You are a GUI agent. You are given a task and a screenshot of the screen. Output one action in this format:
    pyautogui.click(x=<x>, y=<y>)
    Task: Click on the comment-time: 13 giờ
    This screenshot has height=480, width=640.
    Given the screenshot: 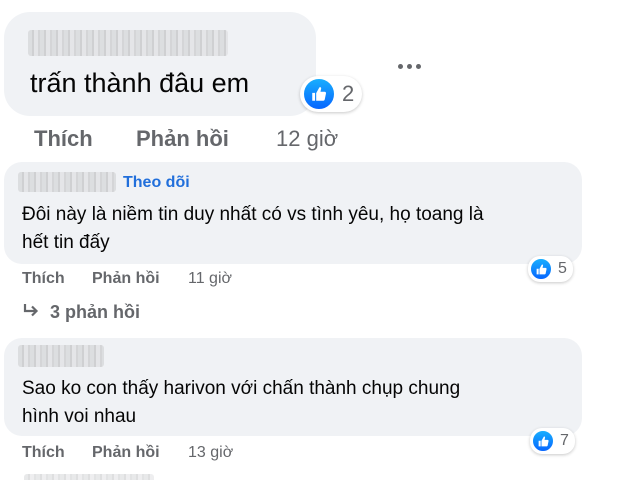 What is the action you would take?
    pyautogui.click(x=210, y=453)
    